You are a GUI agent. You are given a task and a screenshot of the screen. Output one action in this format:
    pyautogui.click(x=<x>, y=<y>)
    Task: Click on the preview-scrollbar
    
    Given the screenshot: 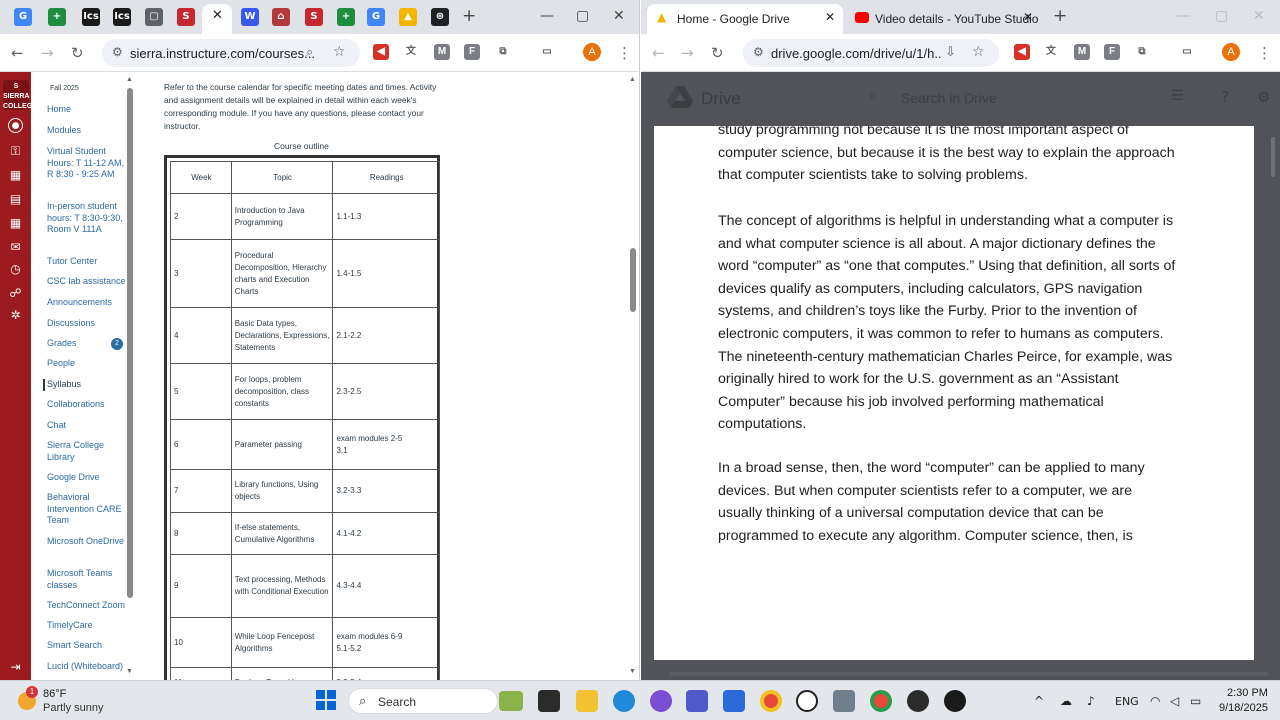 What is the action you would take?
    pyautogui.click(x=1273, y=157)
    